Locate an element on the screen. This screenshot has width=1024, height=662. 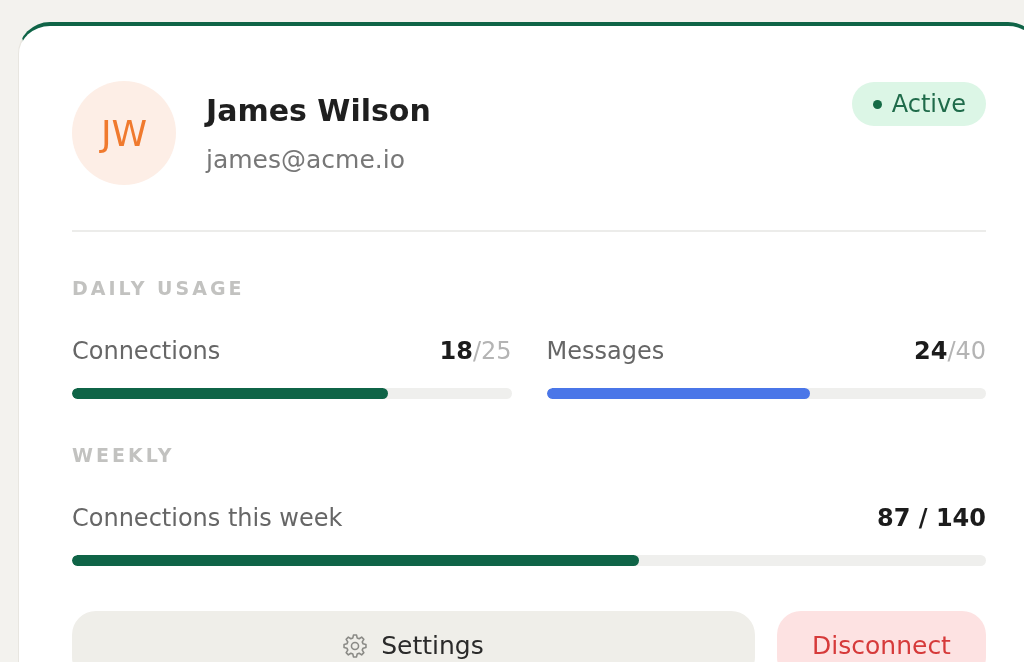
meter-value: 87 / 140 is located at coordinates (931, 518).